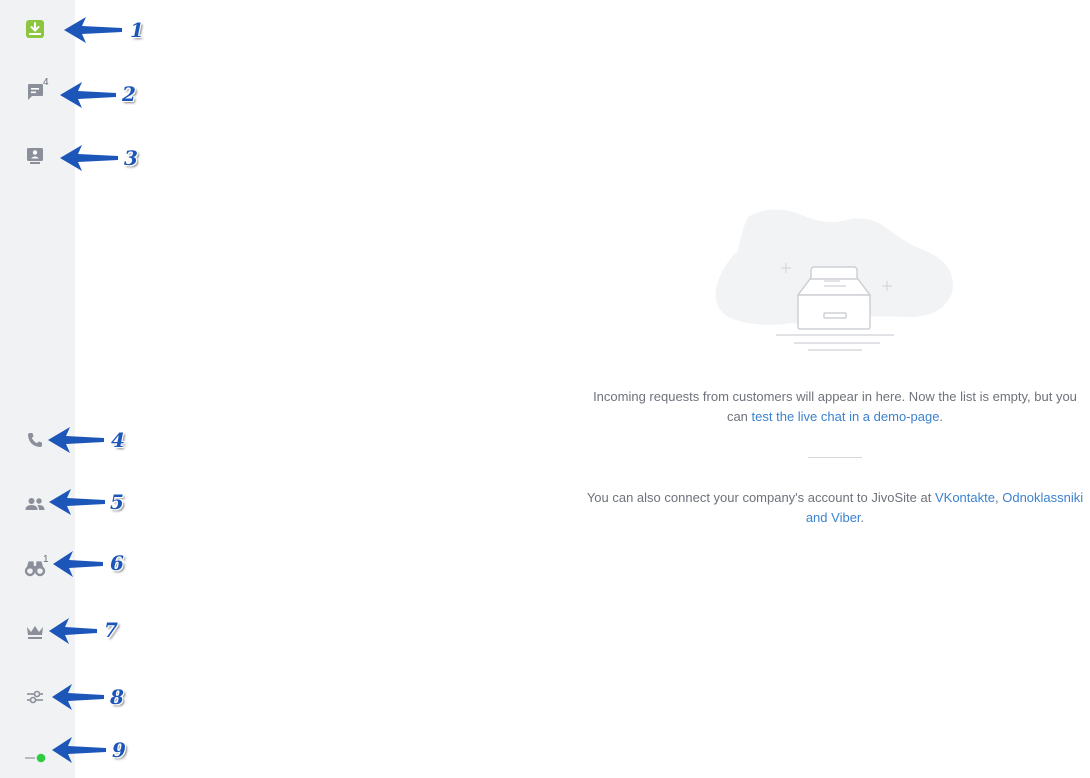 Image resolution: width=1090 pixels, height=778 pixels. Describe the element at coordinates (965, 497) in the screenshot. I see `vkontakte-link: VKontakte` at that location.